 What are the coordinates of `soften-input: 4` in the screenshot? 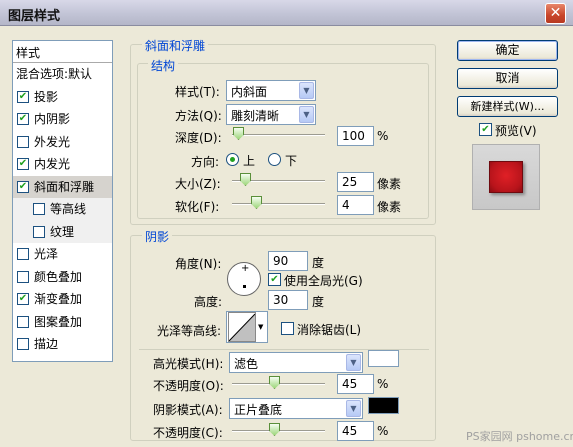 It's located at (355, 205).